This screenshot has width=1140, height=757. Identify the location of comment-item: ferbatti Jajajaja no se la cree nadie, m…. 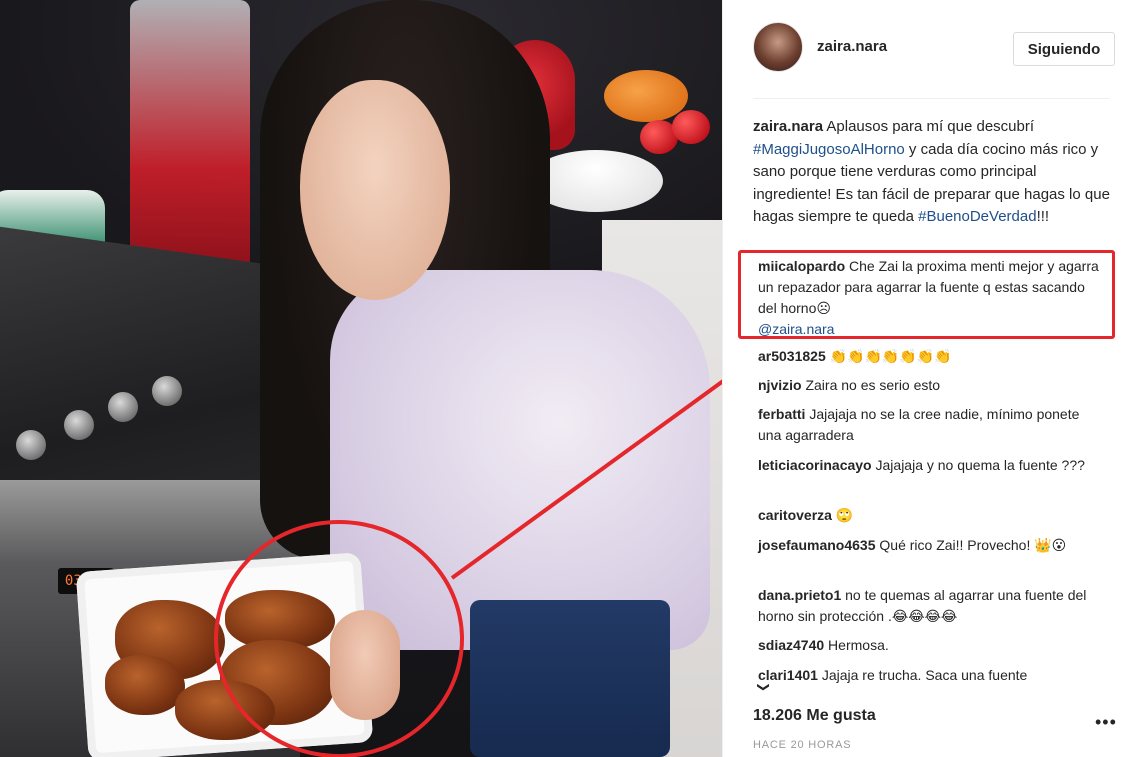
(930, 425).